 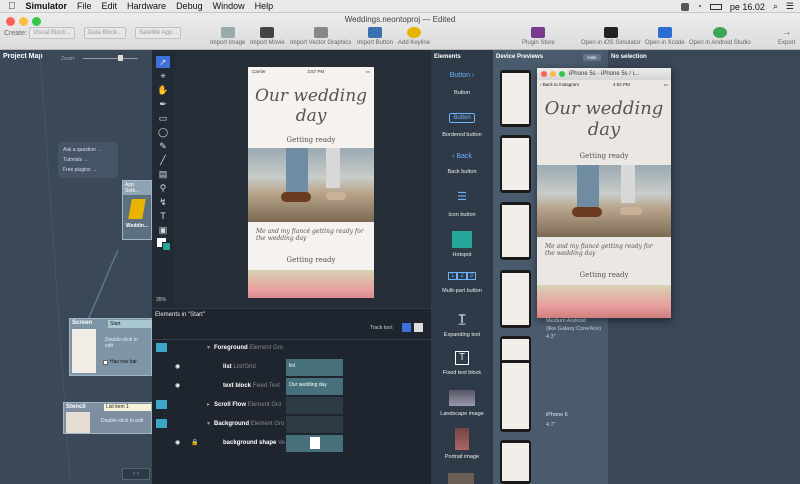 I want to click on direct-select-icon: ⌖, so click(x=163, y=76).